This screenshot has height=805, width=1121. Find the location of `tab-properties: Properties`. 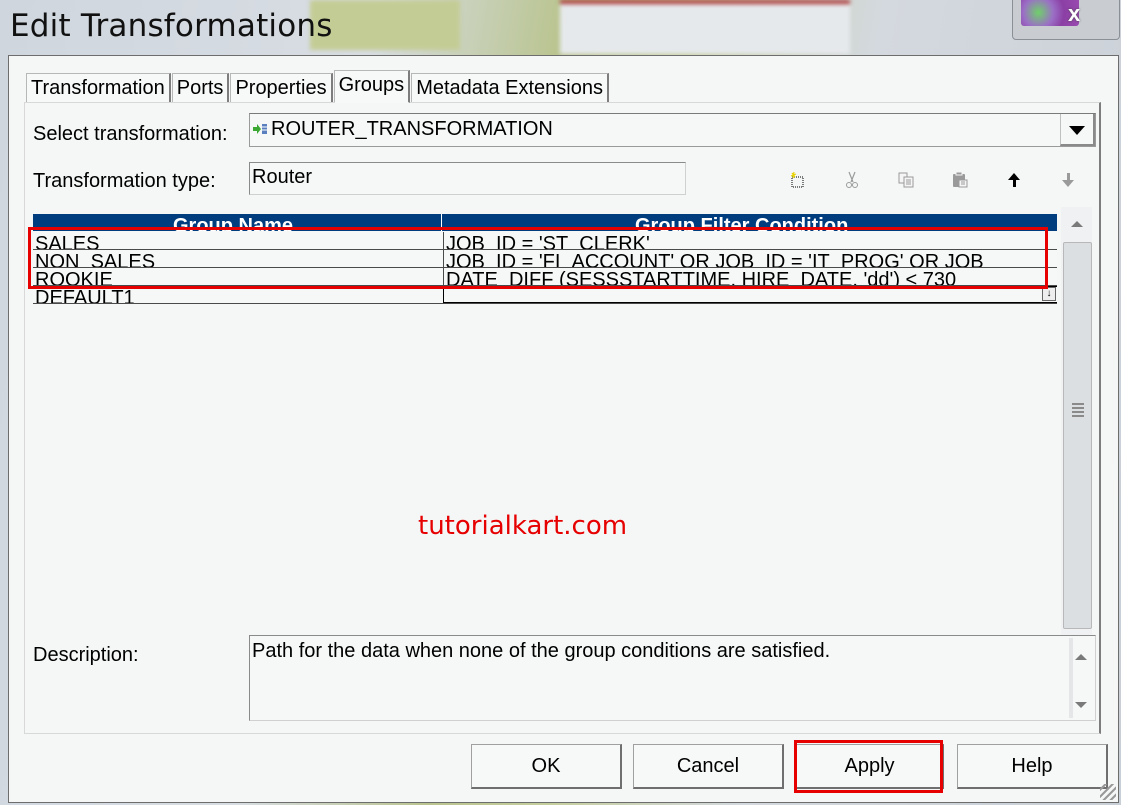

tab-properties: Properties is located at coordinates (281, 87).